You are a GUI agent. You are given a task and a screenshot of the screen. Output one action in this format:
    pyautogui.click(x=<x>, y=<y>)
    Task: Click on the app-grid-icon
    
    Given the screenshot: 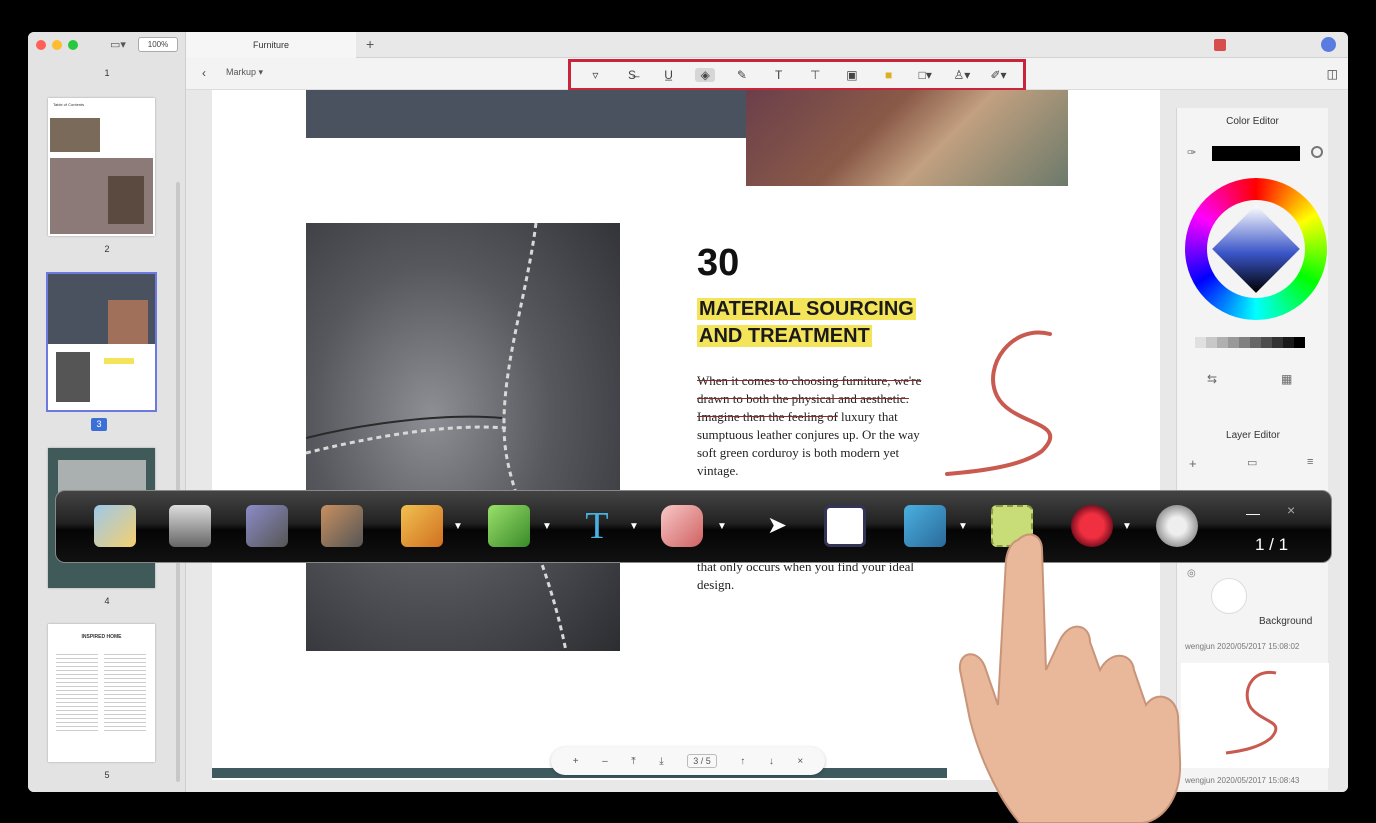 What is the action you would take?
    pyautogui.click(x=1220, y=45)
    